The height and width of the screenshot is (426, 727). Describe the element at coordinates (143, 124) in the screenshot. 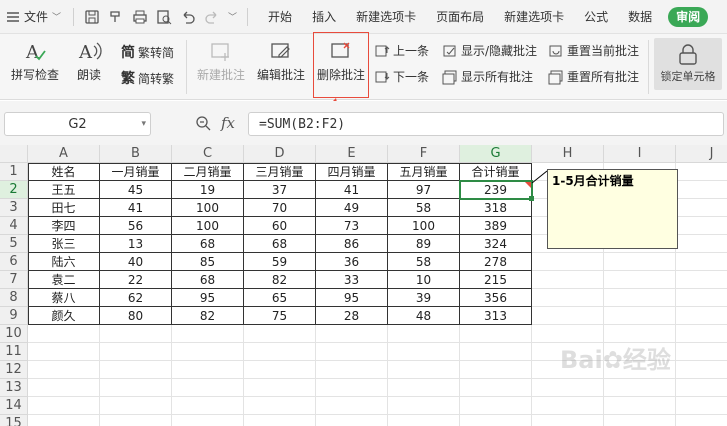

I see `chevron-down-icon: ▾` at that location.